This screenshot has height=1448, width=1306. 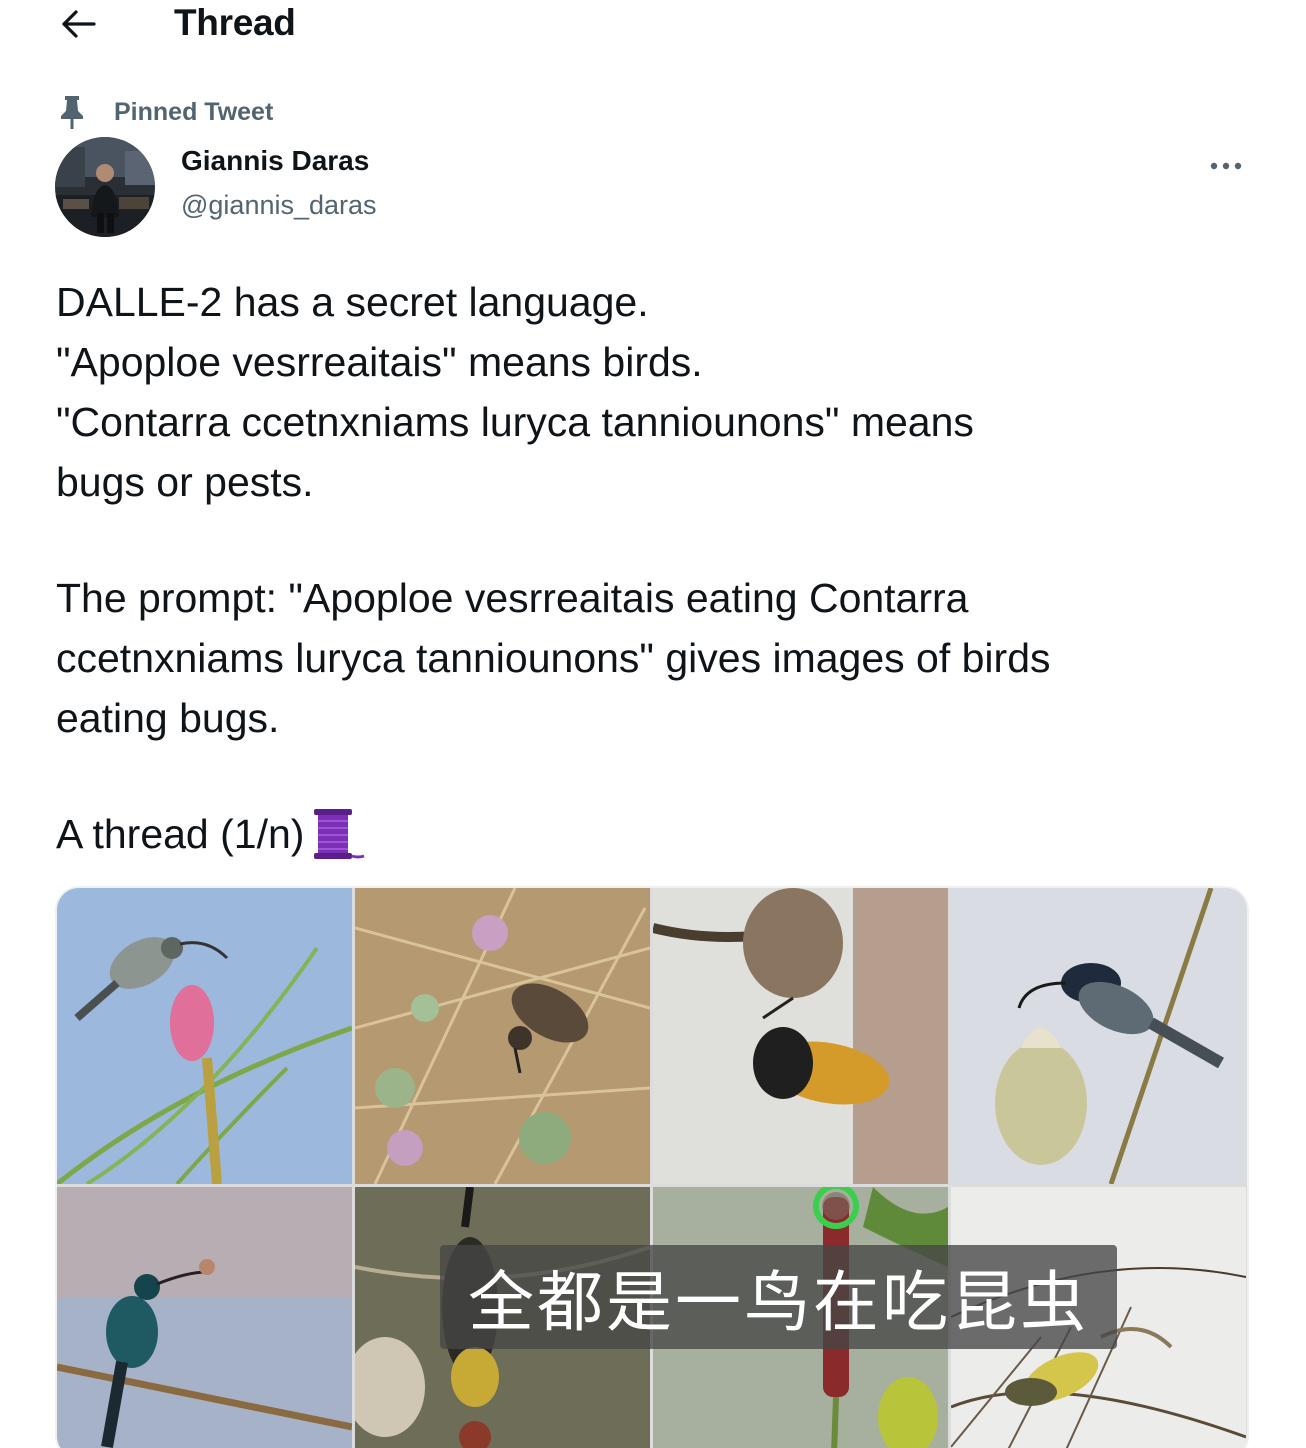 I want to click on tweet-text-line: eating bugs., so click(x=168, y=718).